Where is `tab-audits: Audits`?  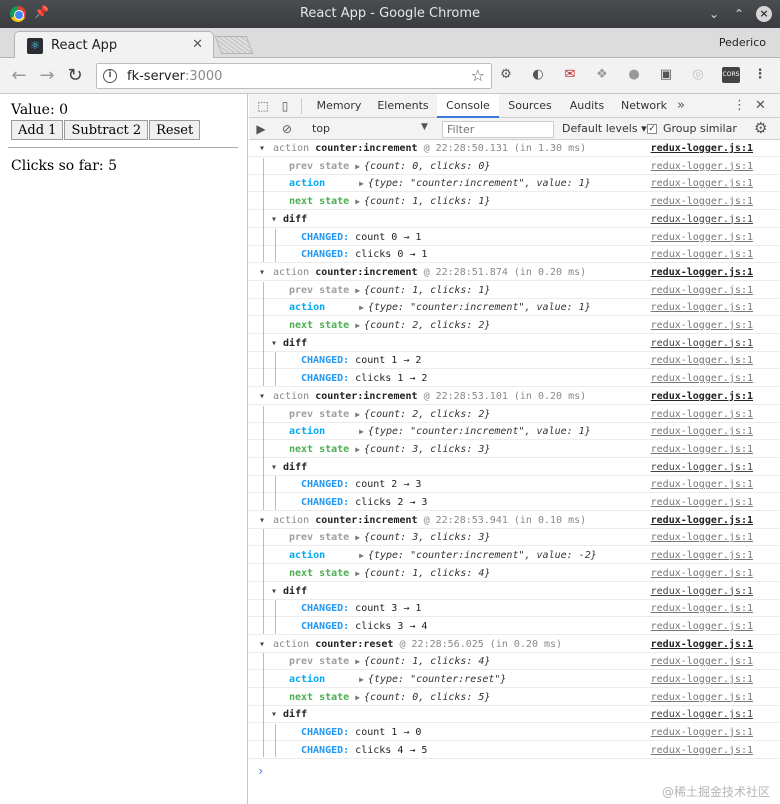 tab-audits: Audits is located at coordinates (587, 106).